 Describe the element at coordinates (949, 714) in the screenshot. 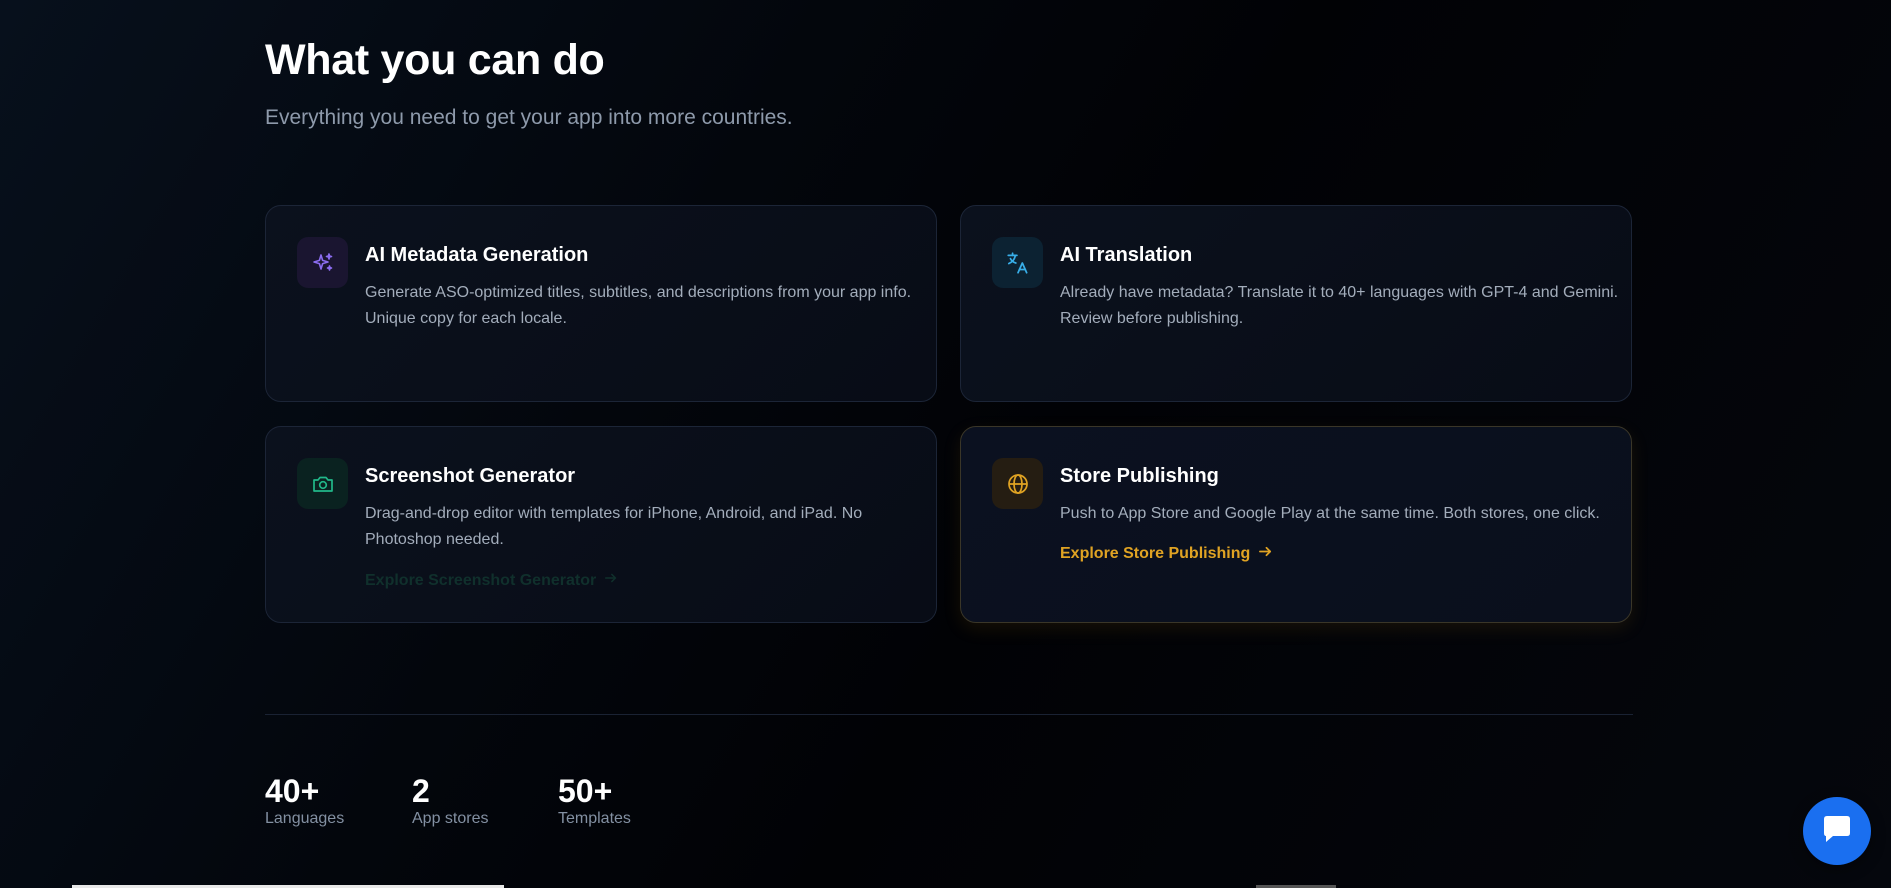

I see `section-divider` at that location.